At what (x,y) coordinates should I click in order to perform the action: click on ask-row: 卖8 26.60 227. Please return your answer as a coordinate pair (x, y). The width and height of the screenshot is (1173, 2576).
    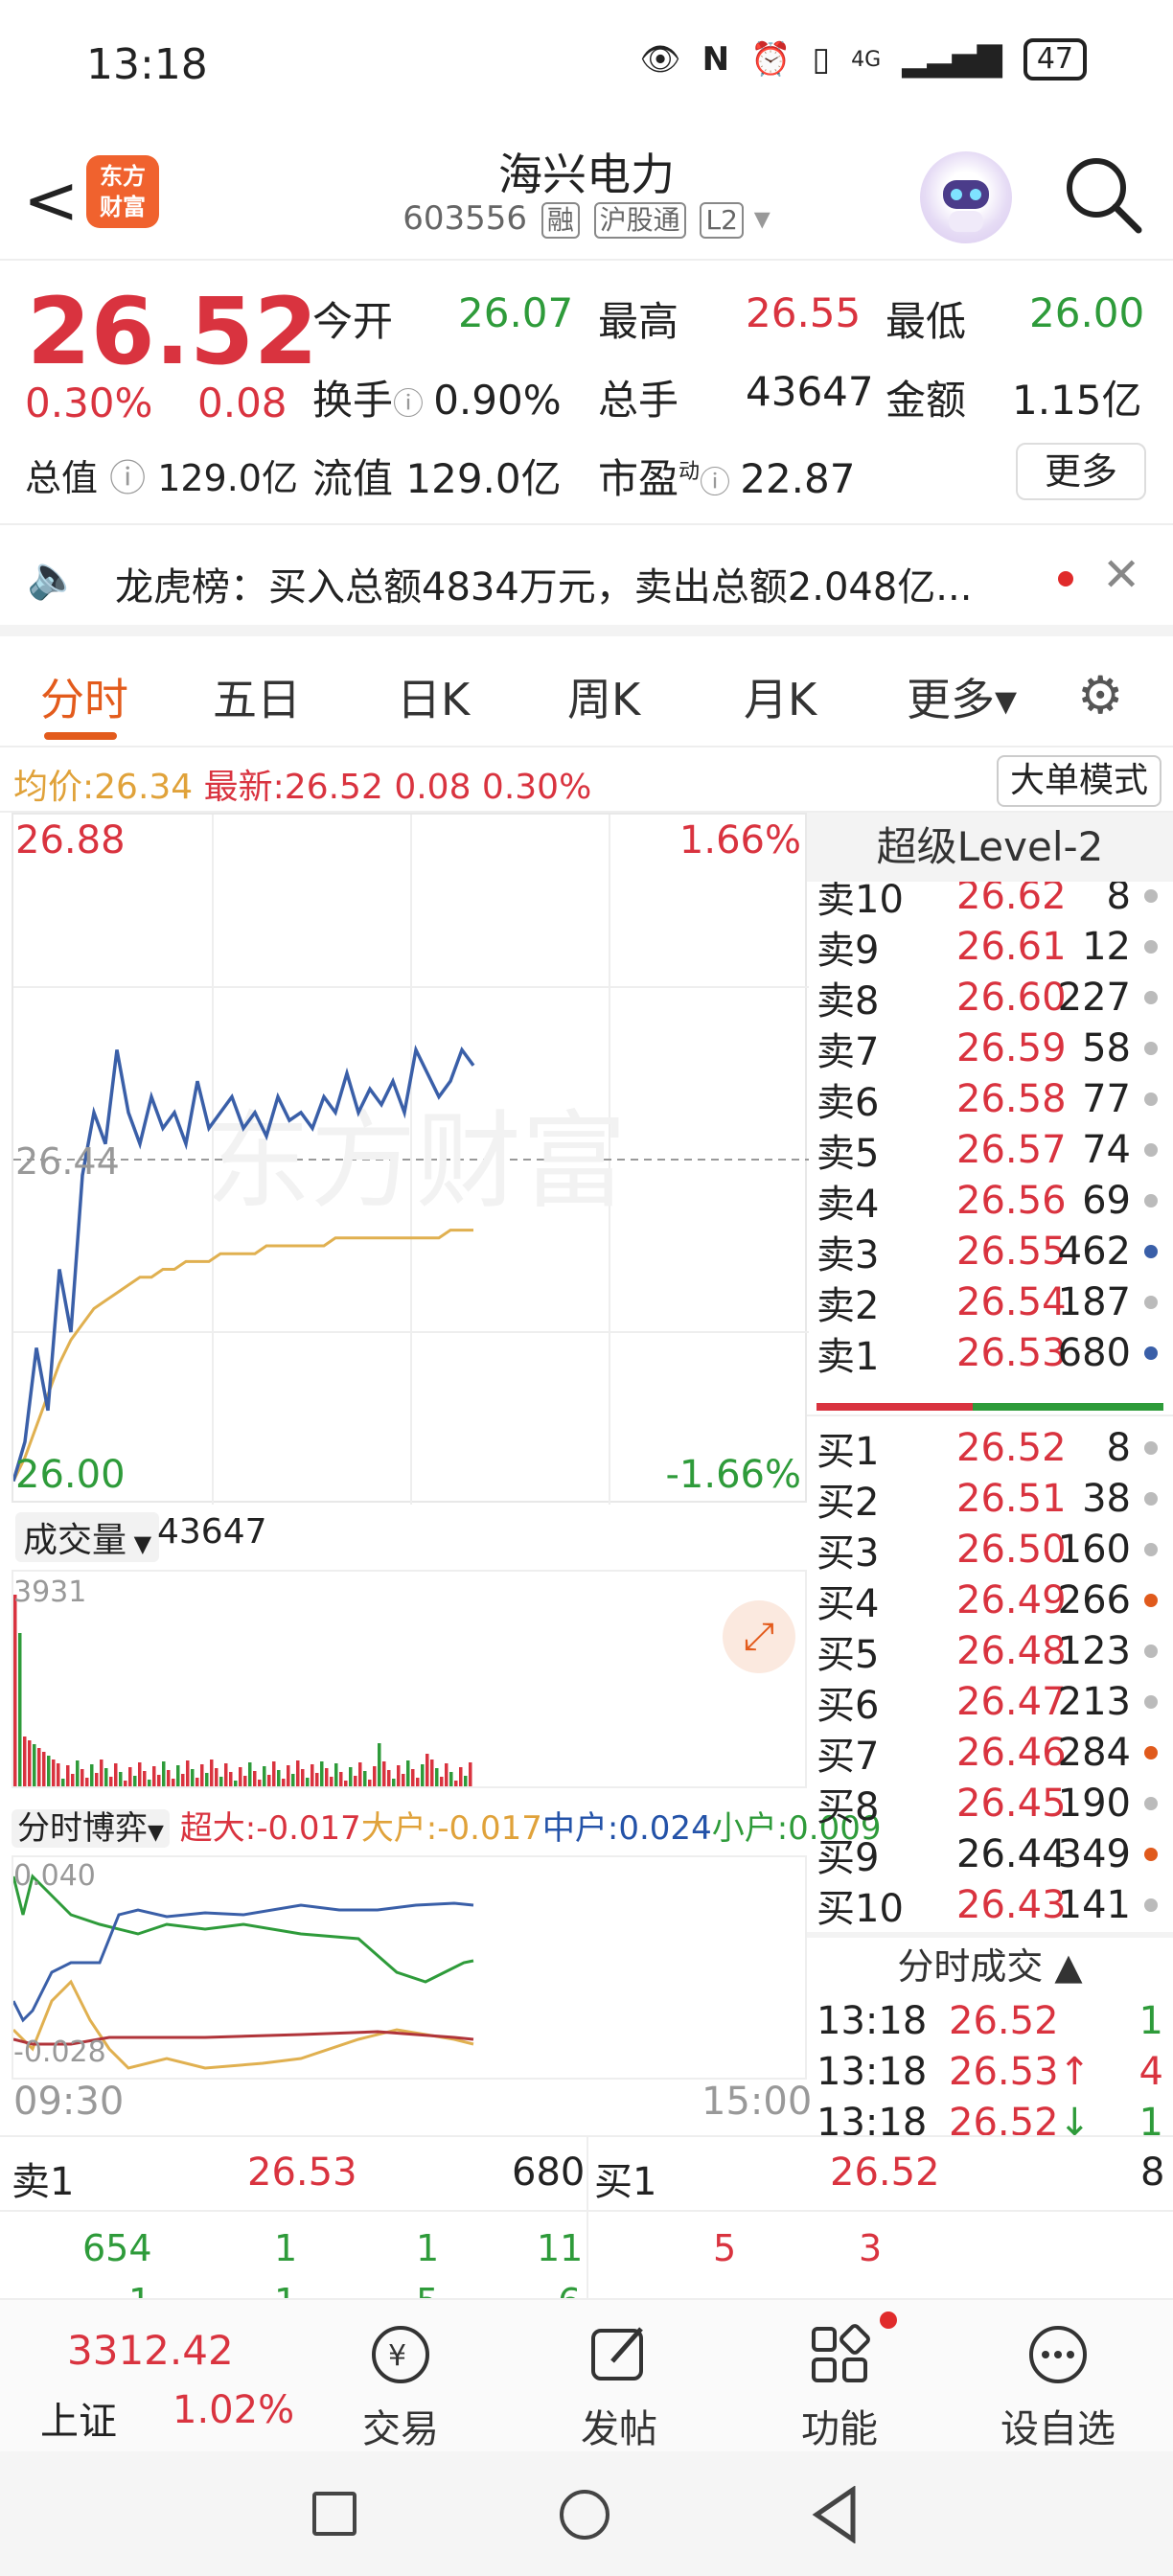
    Looking at the image, I should click on (990, 998).